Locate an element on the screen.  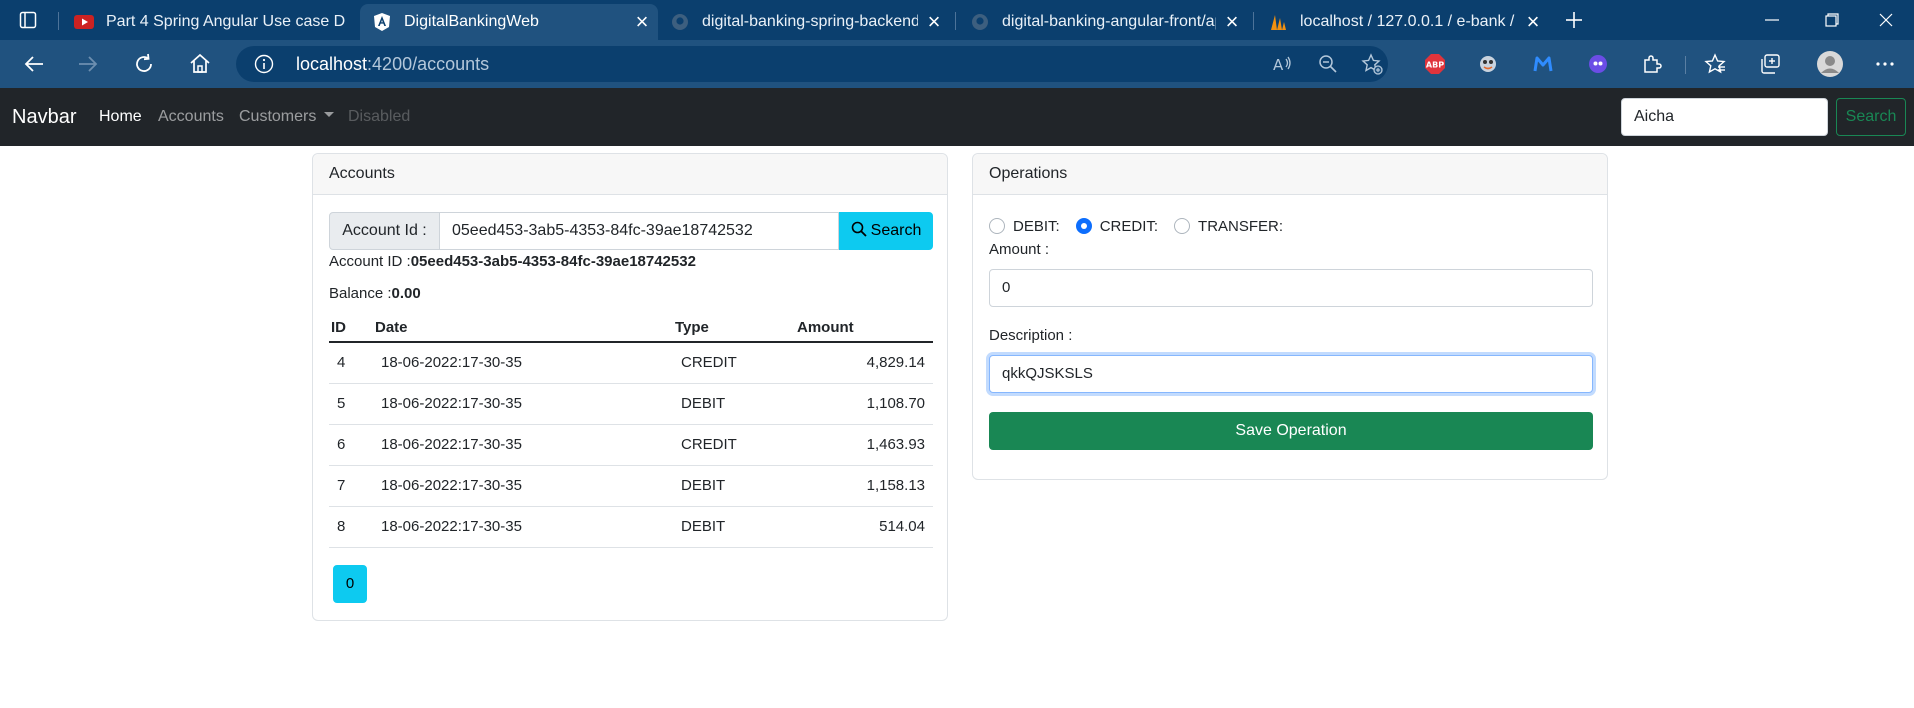
site-info-icon is located at coordinates (264, 64).